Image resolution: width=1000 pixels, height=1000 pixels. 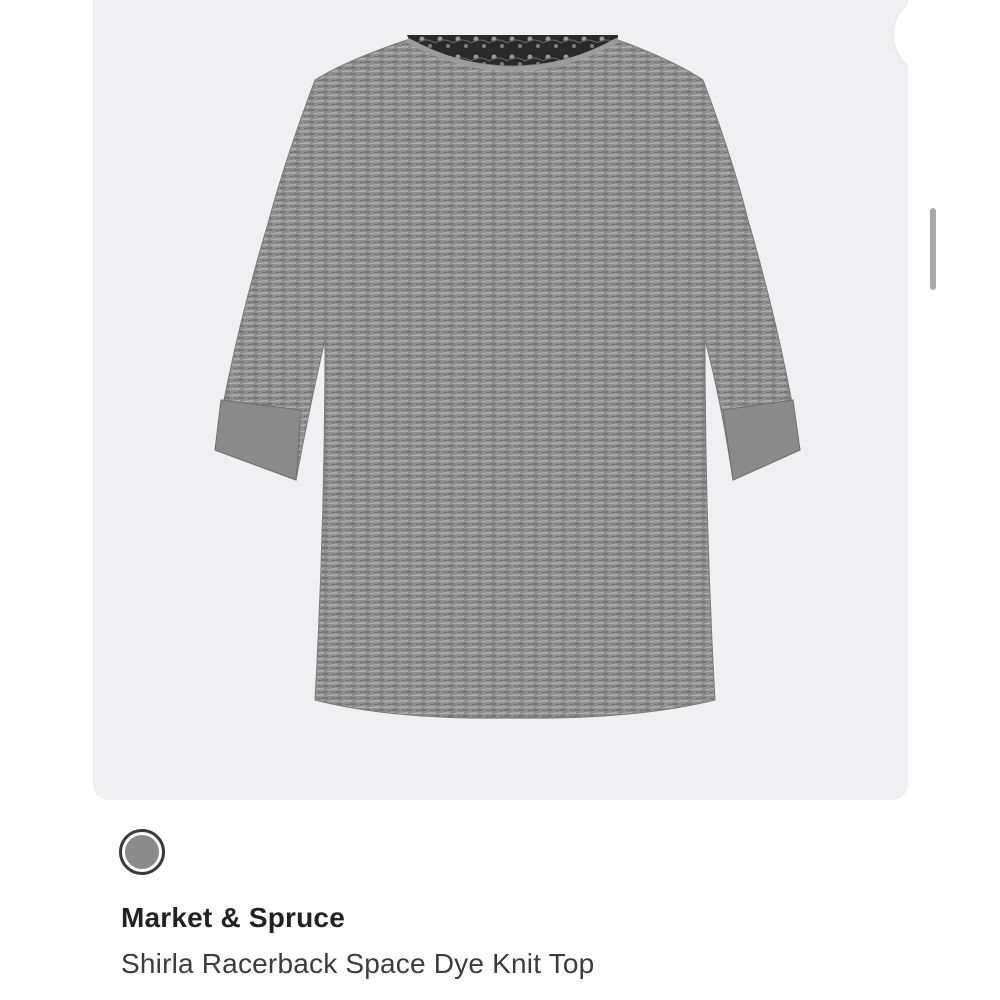 What do you see at coordinates (233, 917) in the screenshot?
I see `brand-name: Market & Spruce` at bounding box center [233, 917].